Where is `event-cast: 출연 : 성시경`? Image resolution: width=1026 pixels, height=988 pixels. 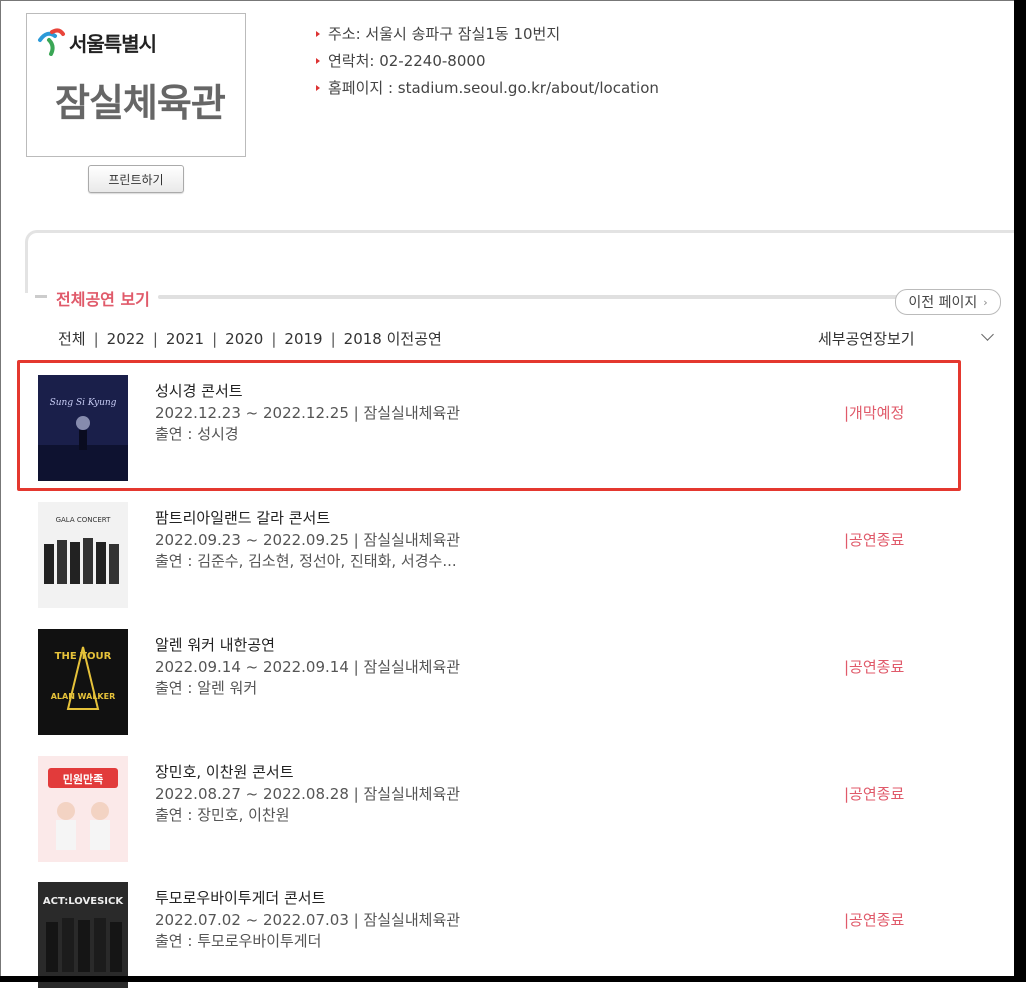
event-cast: 출연 : 성시경 is located at coordinates (197, 434).